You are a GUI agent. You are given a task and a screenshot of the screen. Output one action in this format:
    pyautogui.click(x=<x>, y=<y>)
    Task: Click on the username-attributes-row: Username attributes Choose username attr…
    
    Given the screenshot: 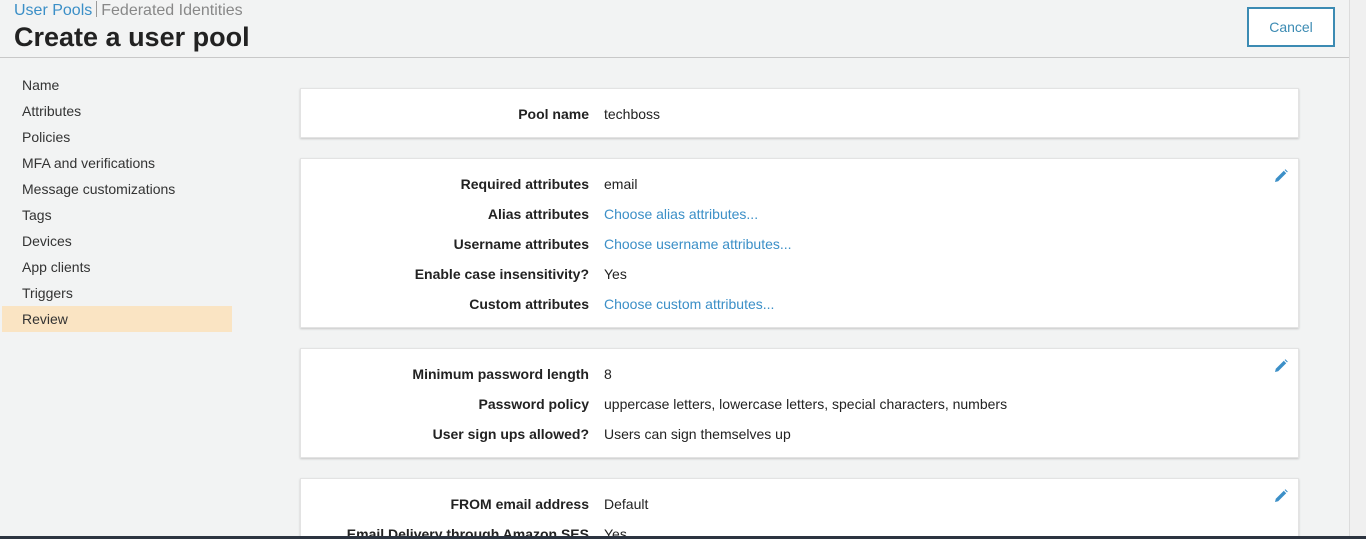 What is the action you would take?
    pyautogui.click(x=799, y=244)
    